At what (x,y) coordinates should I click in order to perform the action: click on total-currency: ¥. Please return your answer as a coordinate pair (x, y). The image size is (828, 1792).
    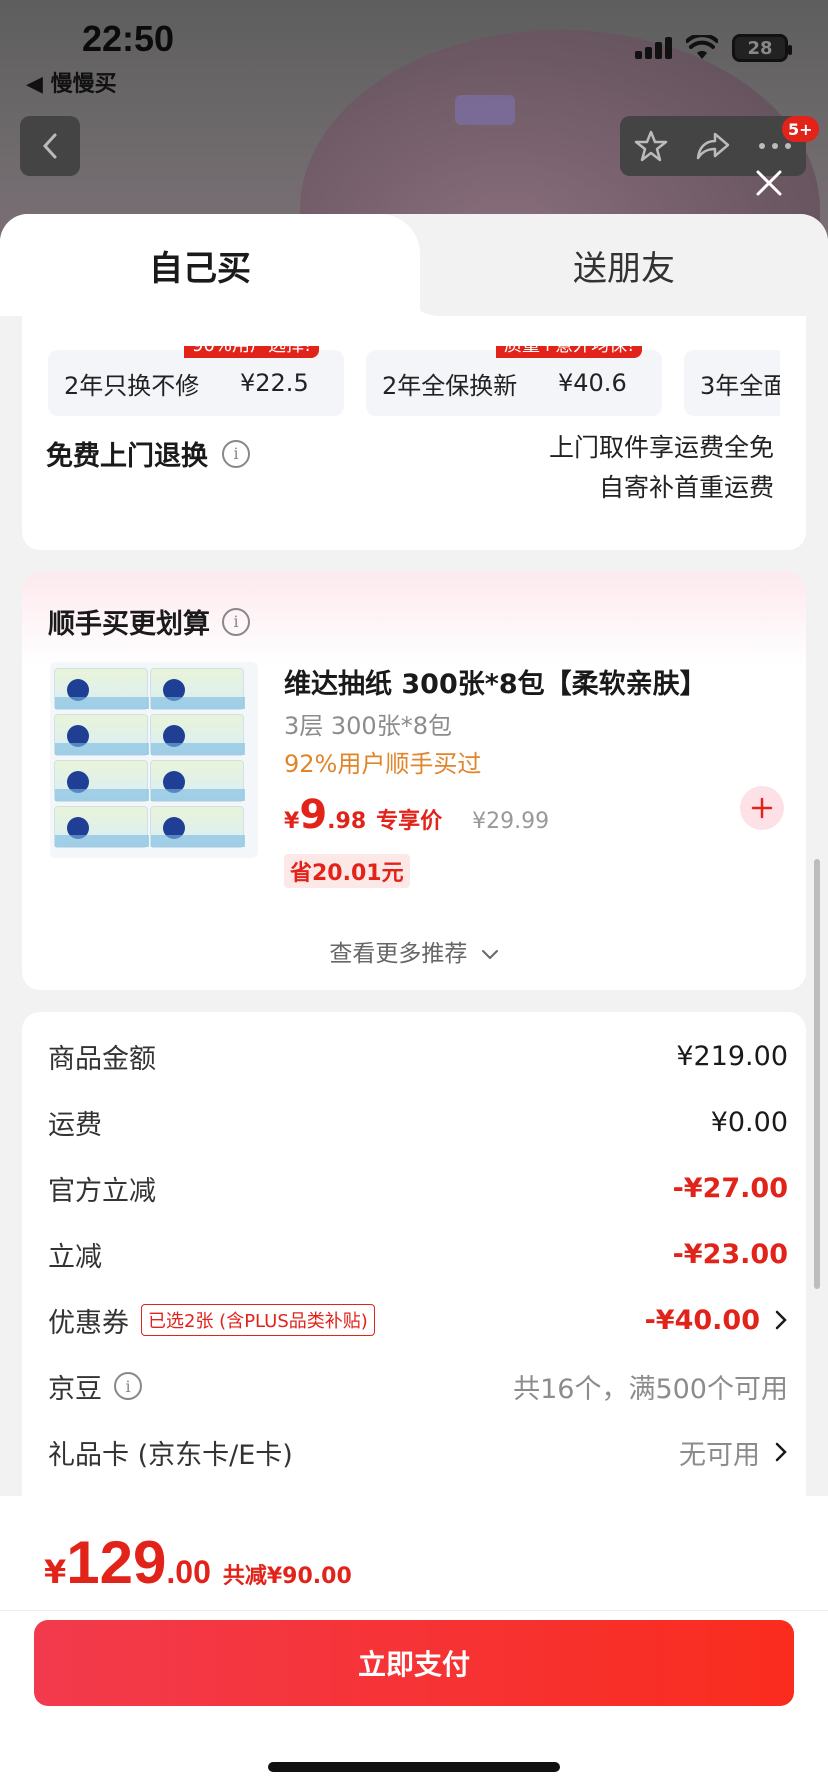
    Looking at the image, I should click on (55, 1572).